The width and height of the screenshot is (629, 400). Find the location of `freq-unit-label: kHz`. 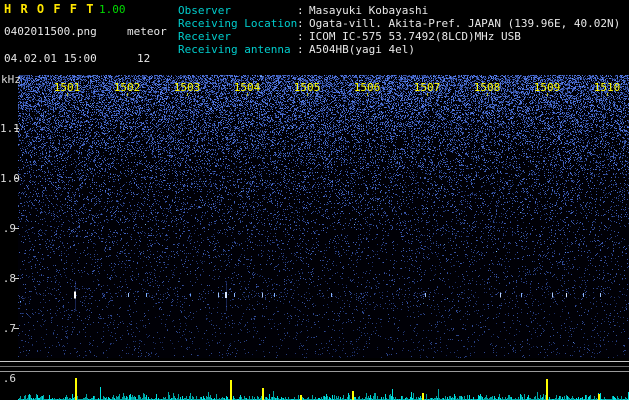

freq-unit-label: kHz is located at coordinates (11, 79).